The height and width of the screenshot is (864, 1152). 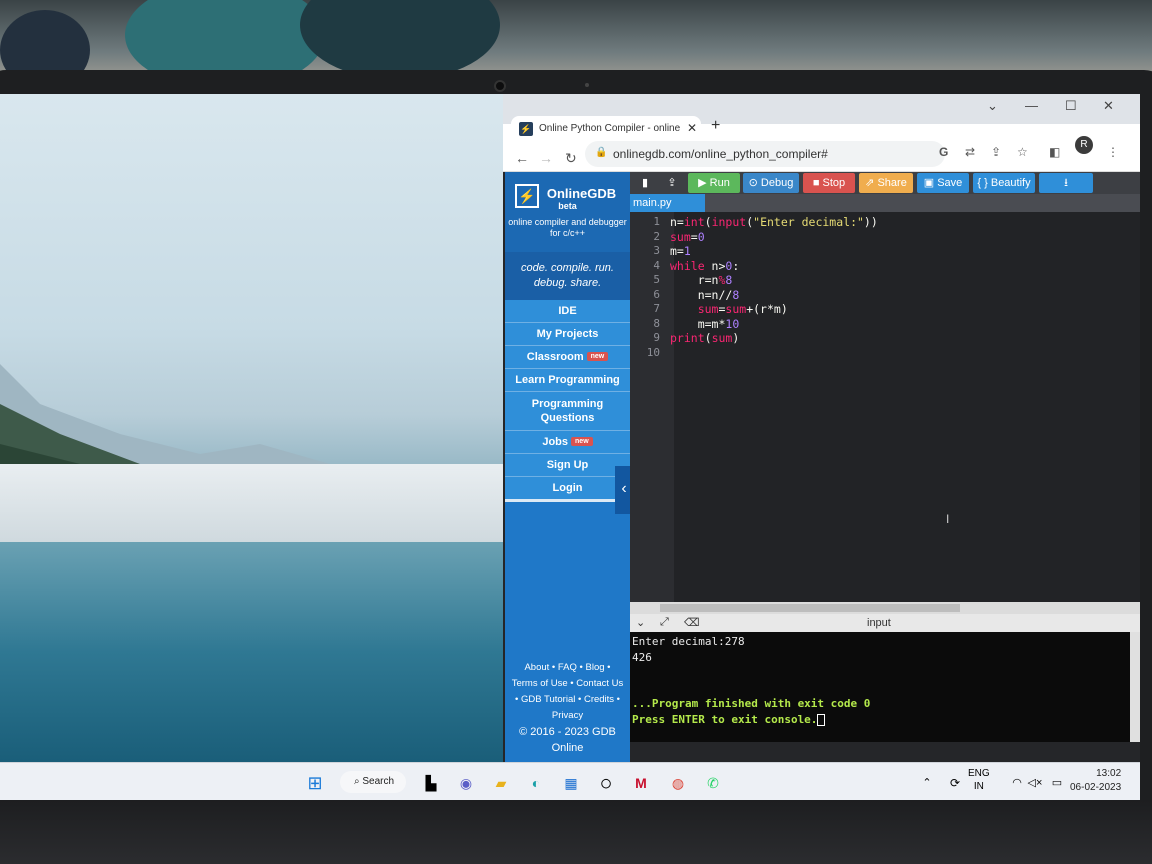 I want to click on lang-bottom: IN, so click(x=978, y=786).